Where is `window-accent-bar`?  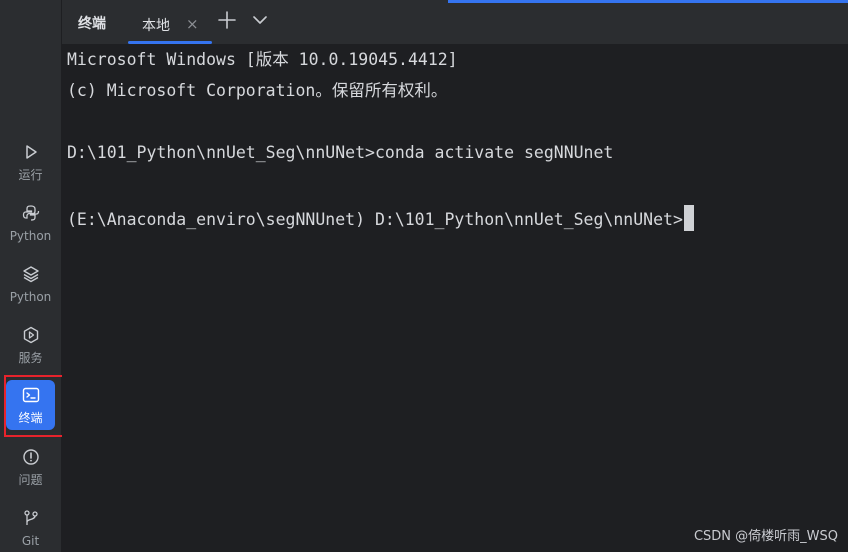
window-accent-bar is located at coordinates (648, 1).